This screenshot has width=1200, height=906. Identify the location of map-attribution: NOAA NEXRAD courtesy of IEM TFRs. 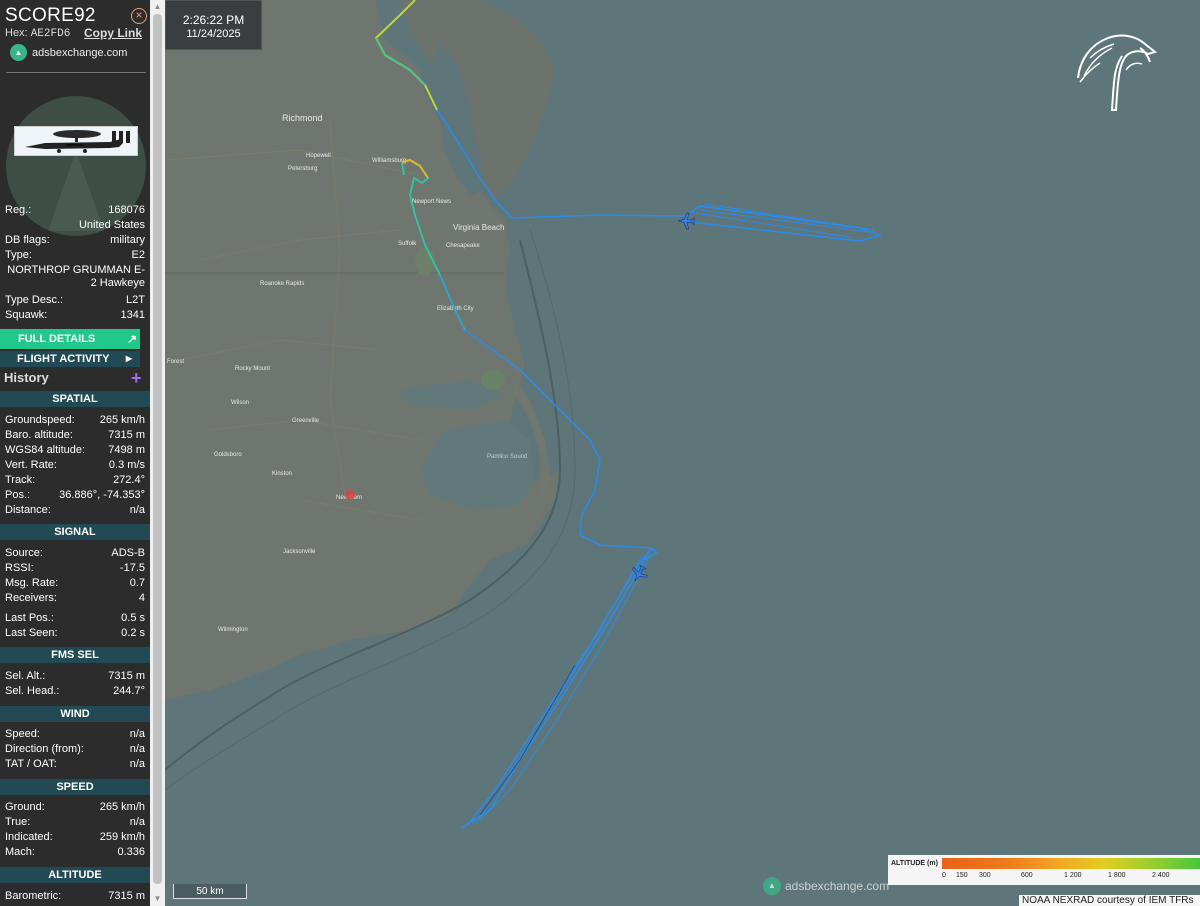
(1109, 900).